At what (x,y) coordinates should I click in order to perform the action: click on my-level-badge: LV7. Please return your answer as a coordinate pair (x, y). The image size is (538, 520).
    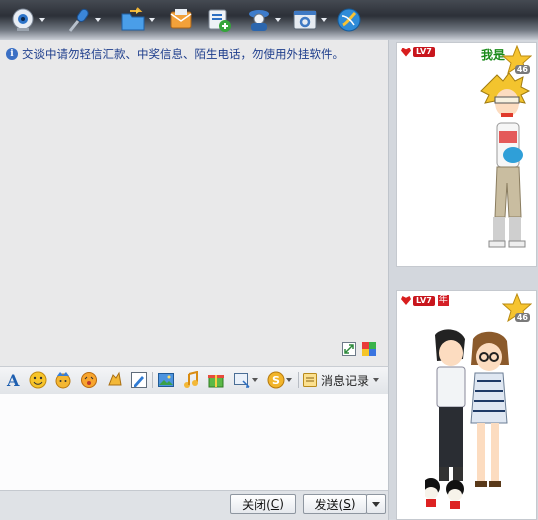
    Looking at the image, I should click on (424, 300).